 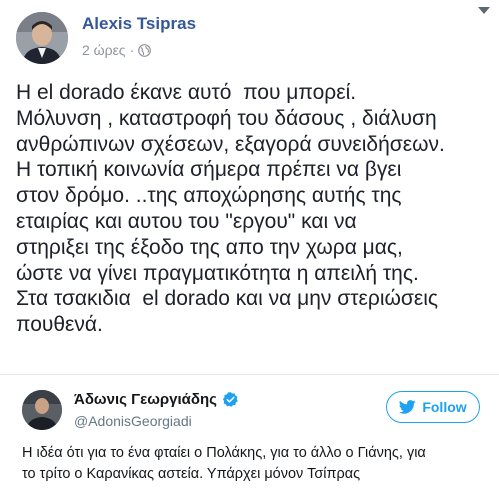 I want to click on author-name: Alexis Tsipras, so click(x=139, y=24).